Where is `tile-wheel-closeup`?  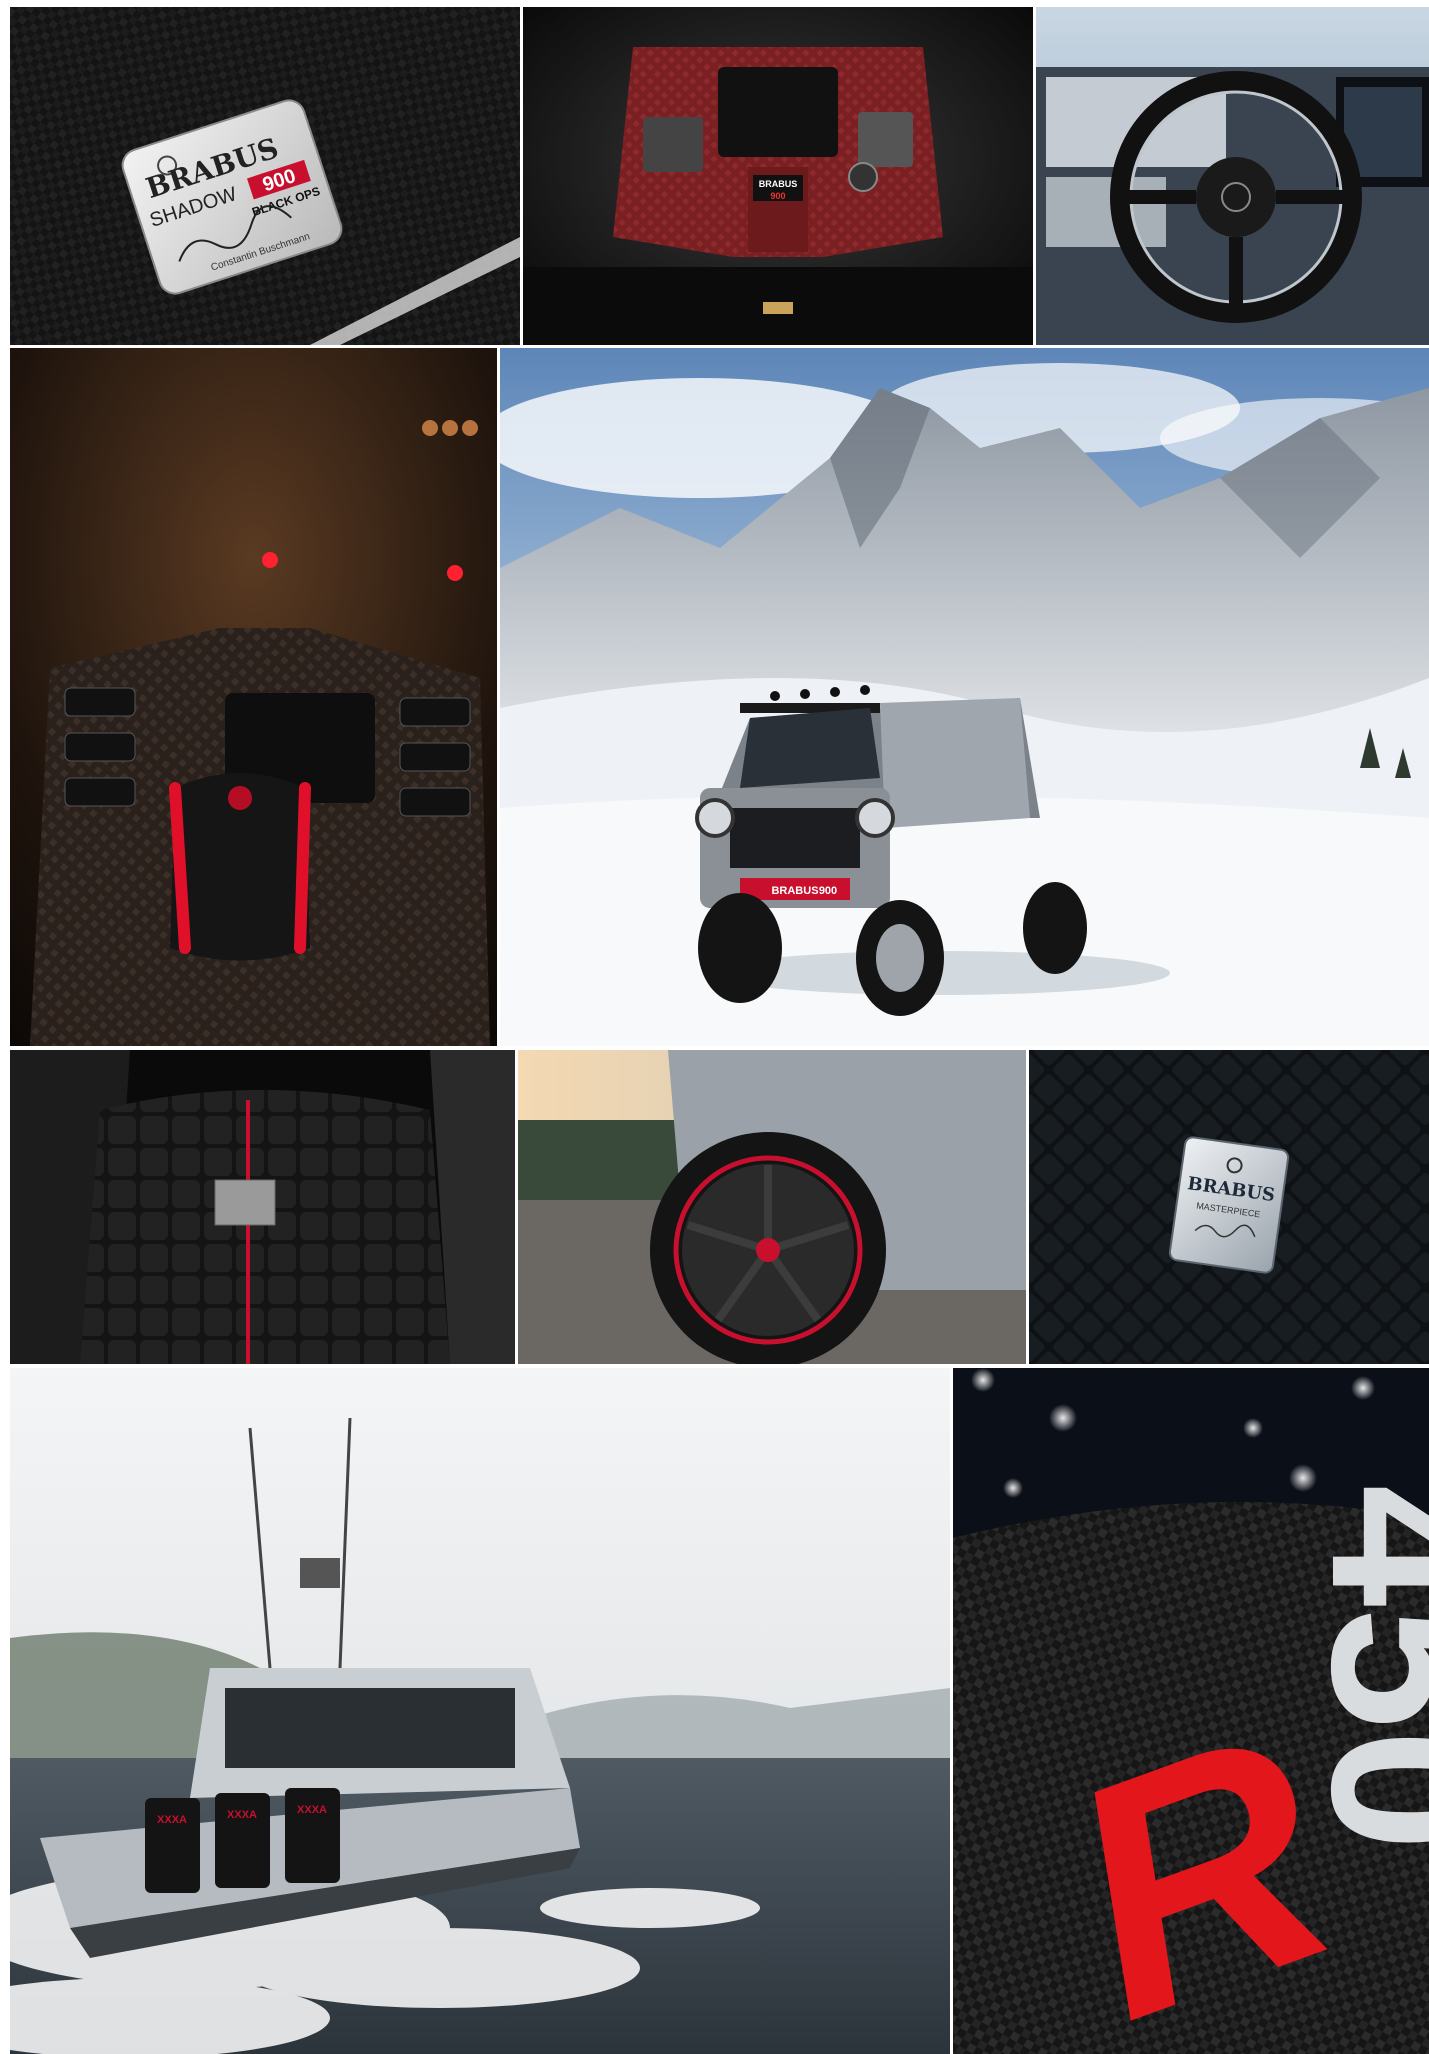
tile-wheel-closeup is located at coordinates (772, 1207).